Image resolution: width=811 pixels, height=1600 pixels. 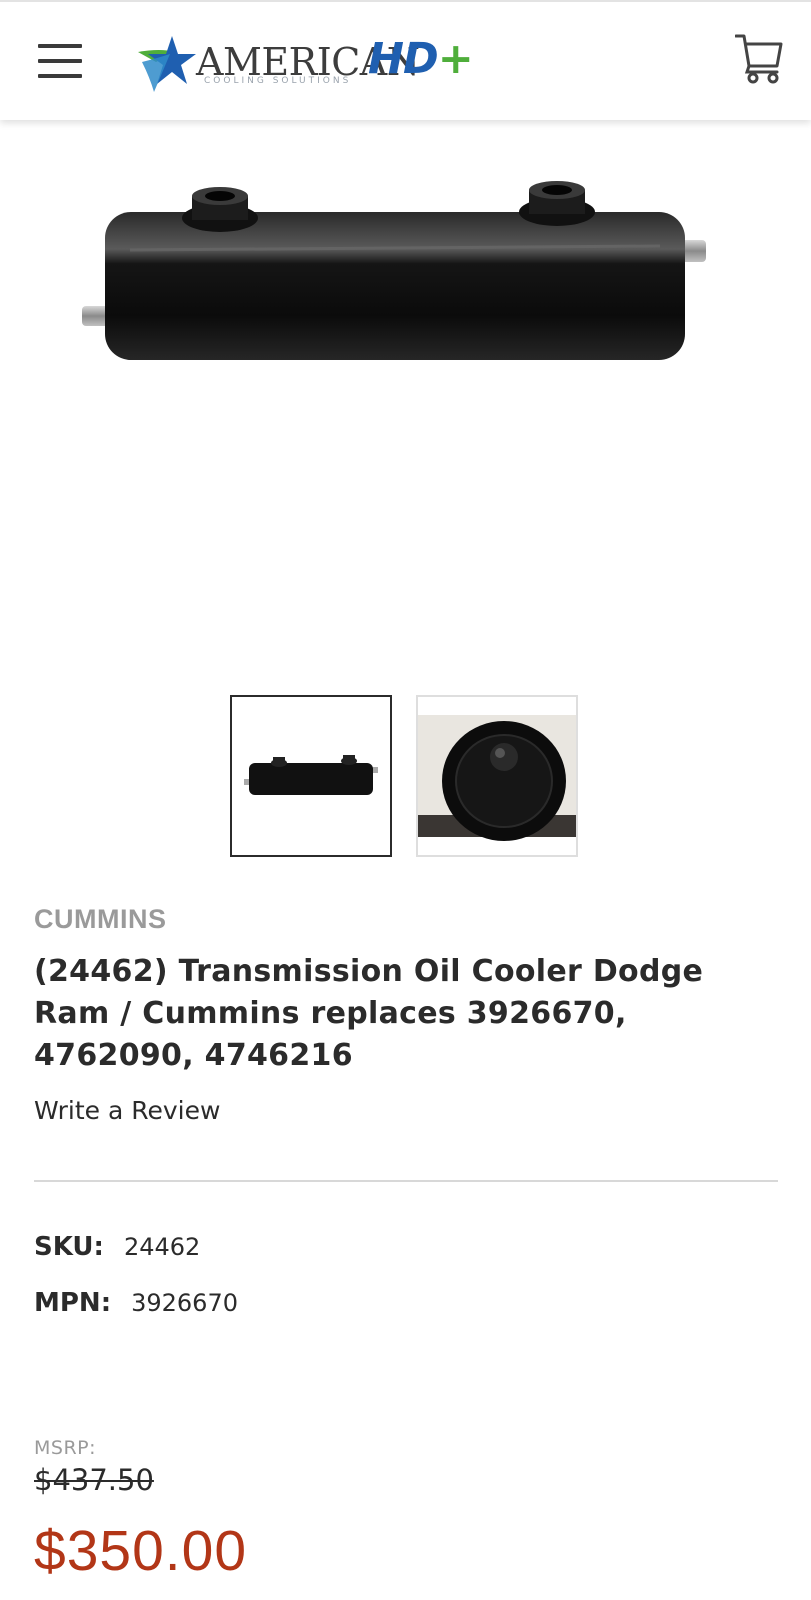 What do you see at coordinates (278, 81) in the screenshot?
I see `logo-tagline: COOLING SOLUTIONS` at bounding box center [278, 81].